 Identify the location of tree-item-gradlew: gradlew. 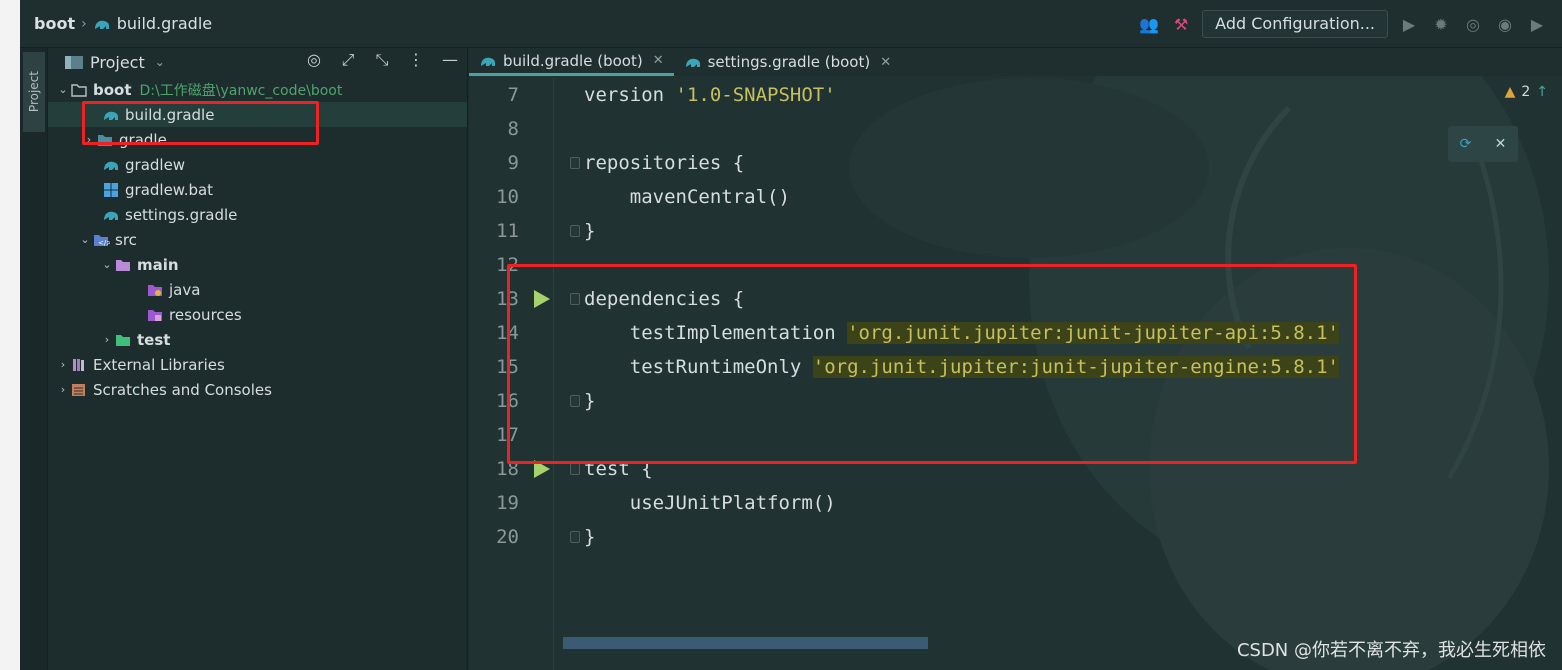
(257, 164).